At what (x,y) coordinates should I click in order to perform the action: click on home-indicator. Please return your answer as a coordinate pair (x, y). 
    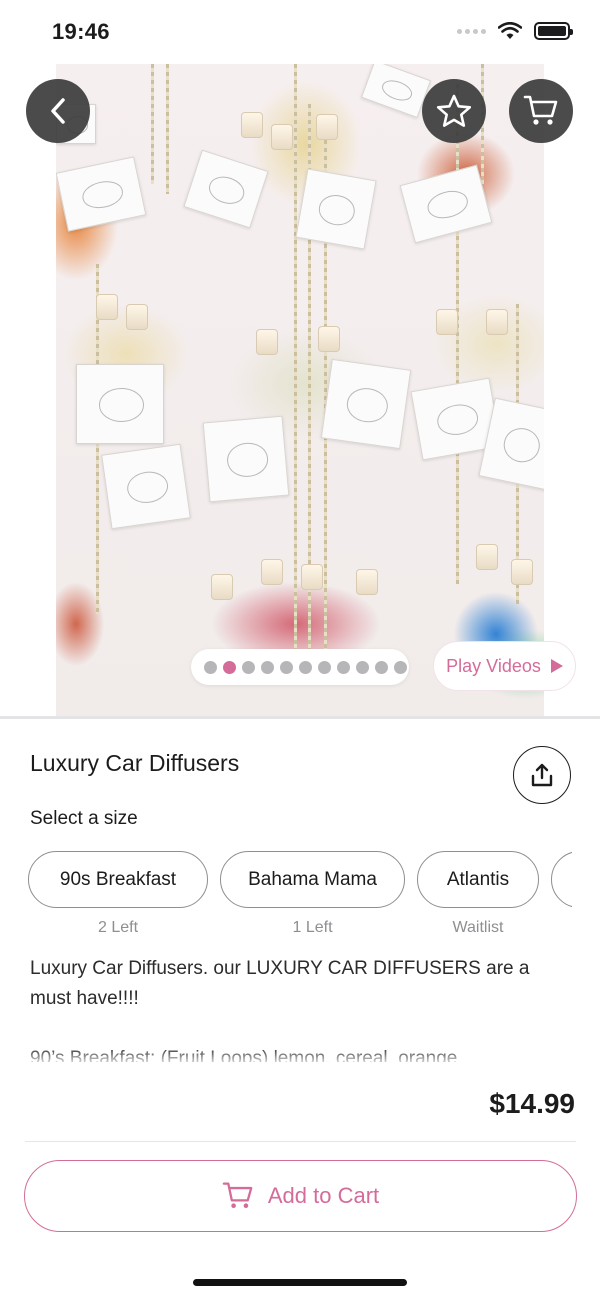
    Looking at the image, I should click on (300, 1282).